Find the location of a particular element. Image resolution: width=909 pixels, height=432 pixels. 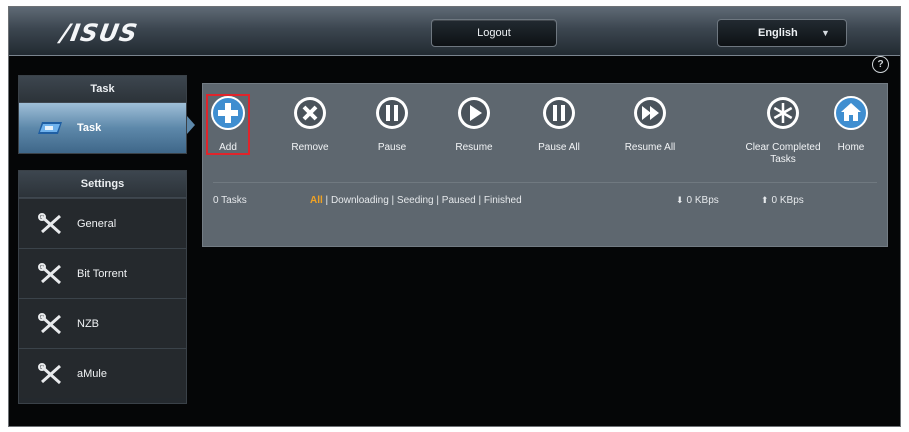

sidebar-item-general: General is located at coordinates (102, 223).